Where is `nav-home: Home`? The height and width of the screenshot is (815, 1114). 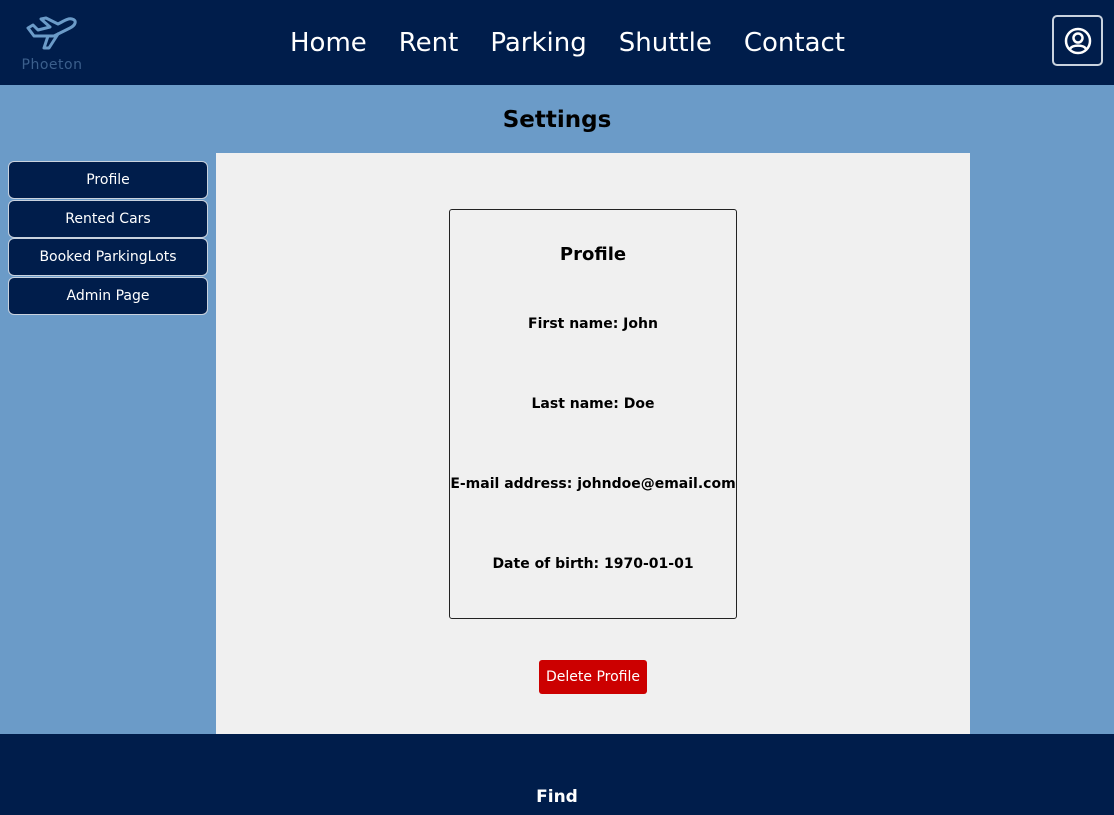 nav-home: Home is located at coordinates (328, 43).